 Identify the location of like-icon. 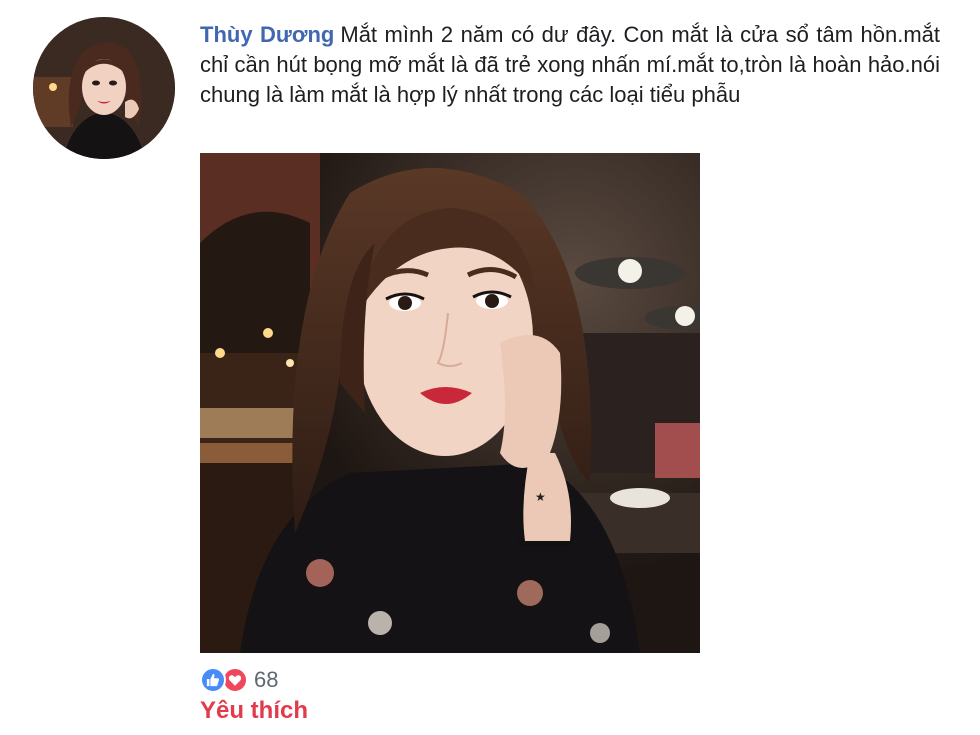
(213, 680).